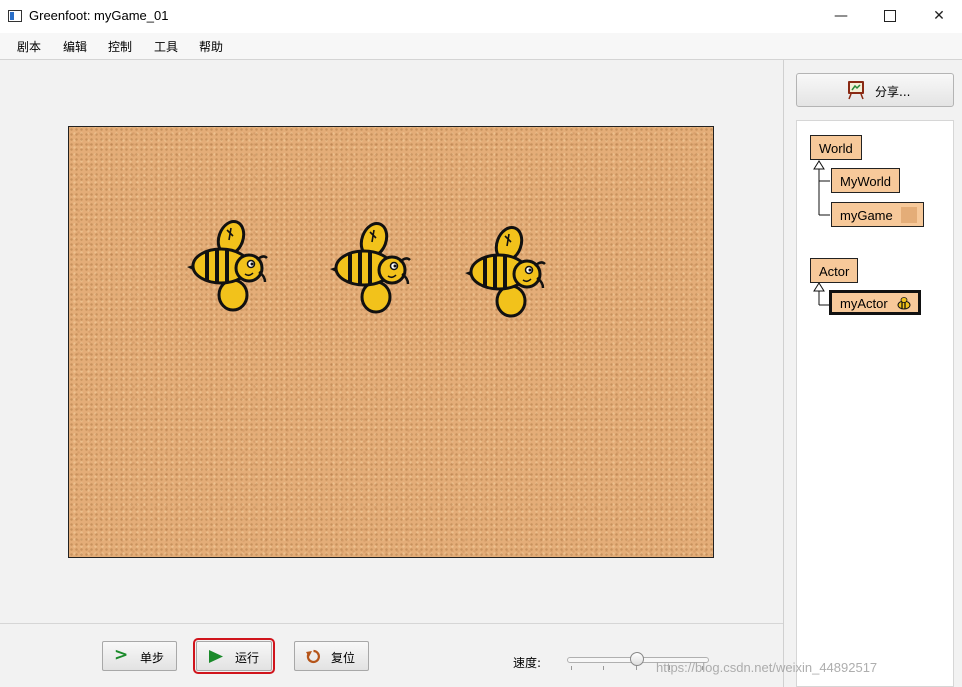 The height and width of the screenshot is (687, 962). What do you see at coordinates (152, 658) in the screenshot?
I see `step-label: 单步` at bounding box center [152, 658].